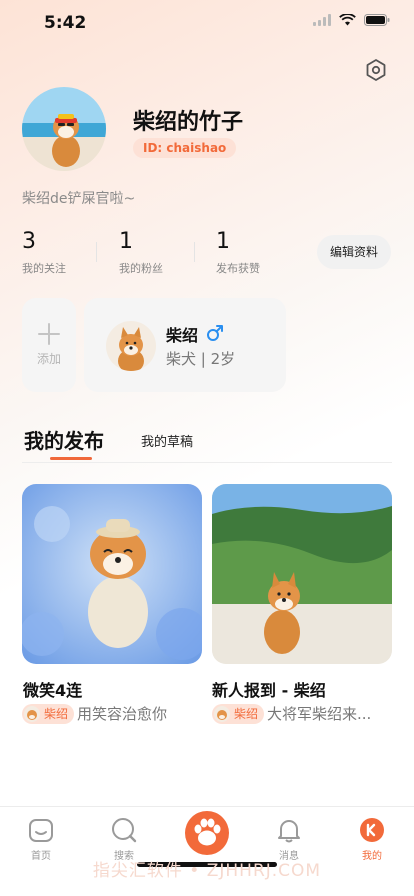 This screenshot has width=414, height=896. What do you see at coordinates (126, 241) in the screenshot?
I see `stat-followers-count: 1` at bounding box center [126, 241].